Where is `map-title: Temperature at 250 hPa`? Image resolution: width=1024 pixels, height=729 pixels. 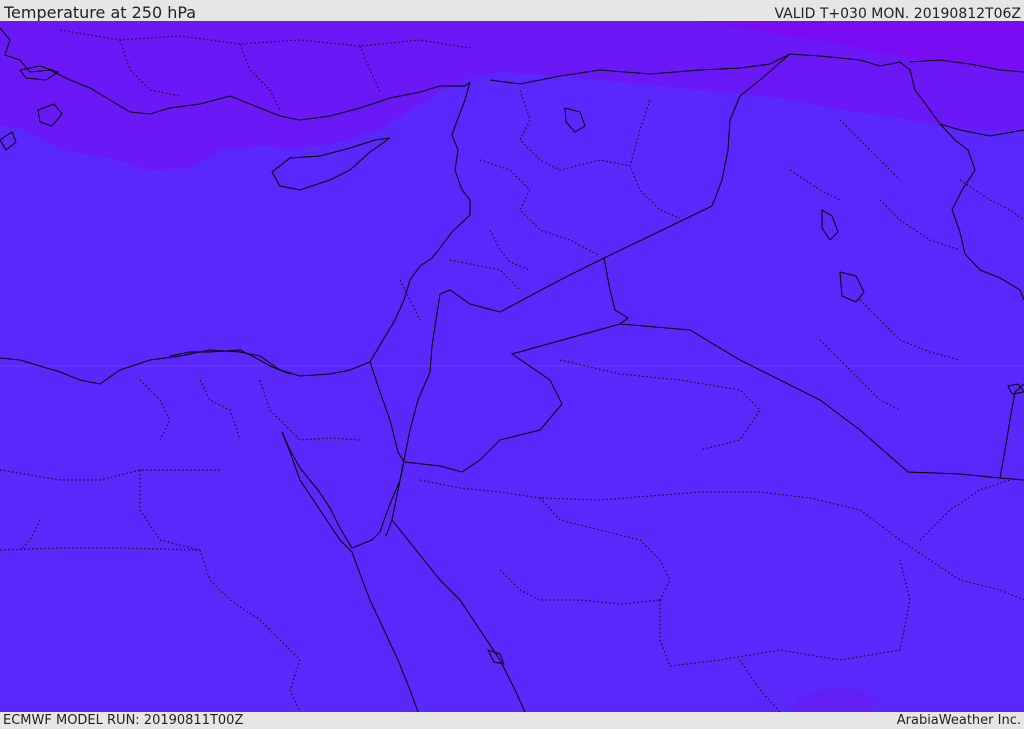
map-title: Temperature at 250 hPa is located at coordinates (100, 12).